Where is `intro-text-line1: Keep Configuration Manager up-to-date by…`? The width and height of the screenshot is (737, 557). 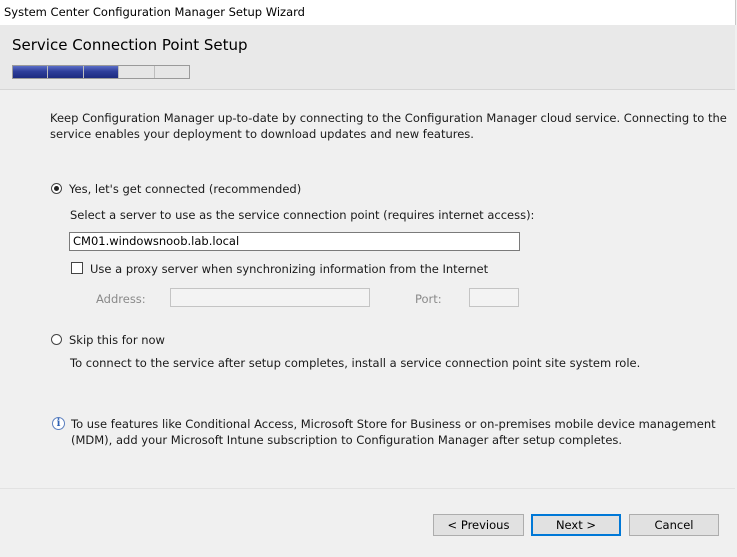 intro-text-line1: Keep Configuration Manager up-to-date by… is located at coordinates (388, 118).